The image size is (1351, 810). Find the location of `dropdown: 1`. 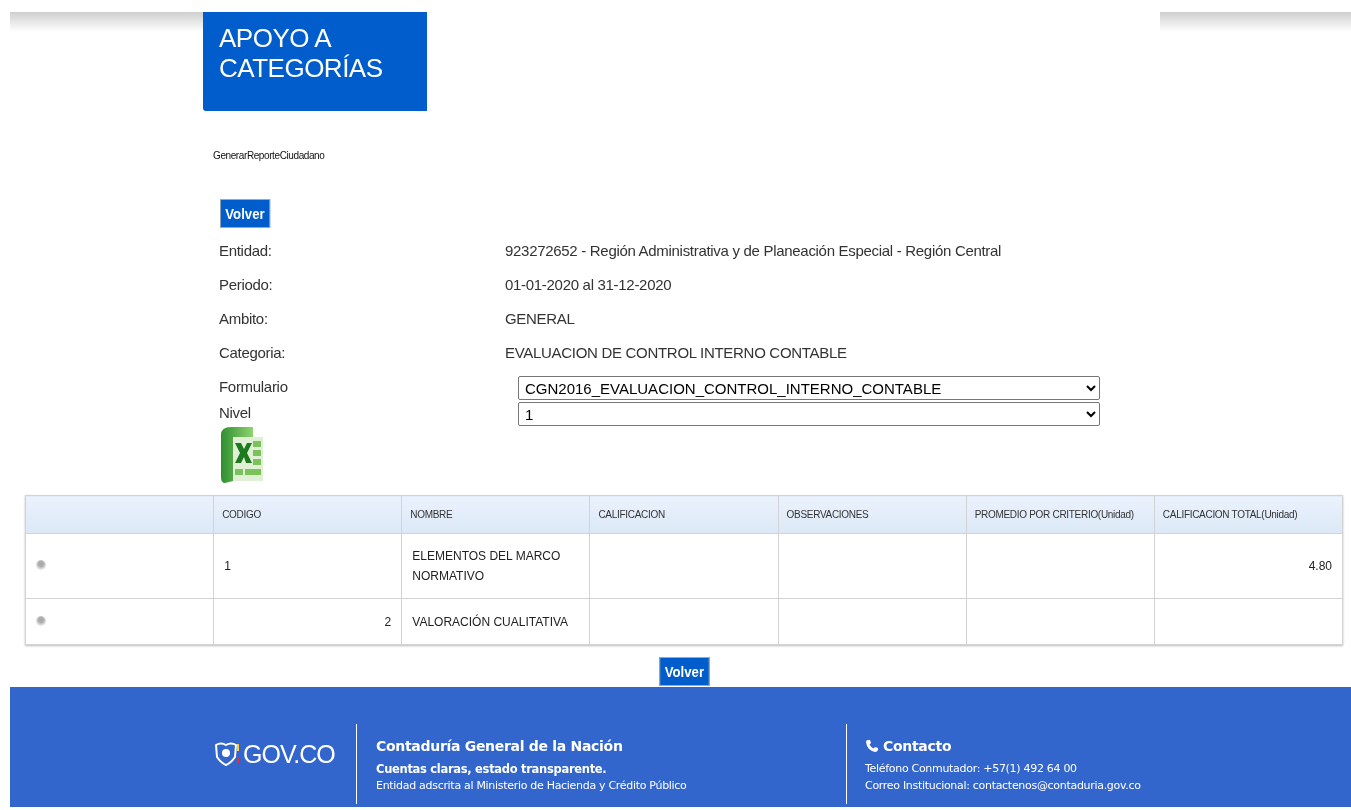

dropdown: 1 is located at coordinates (809, 414).